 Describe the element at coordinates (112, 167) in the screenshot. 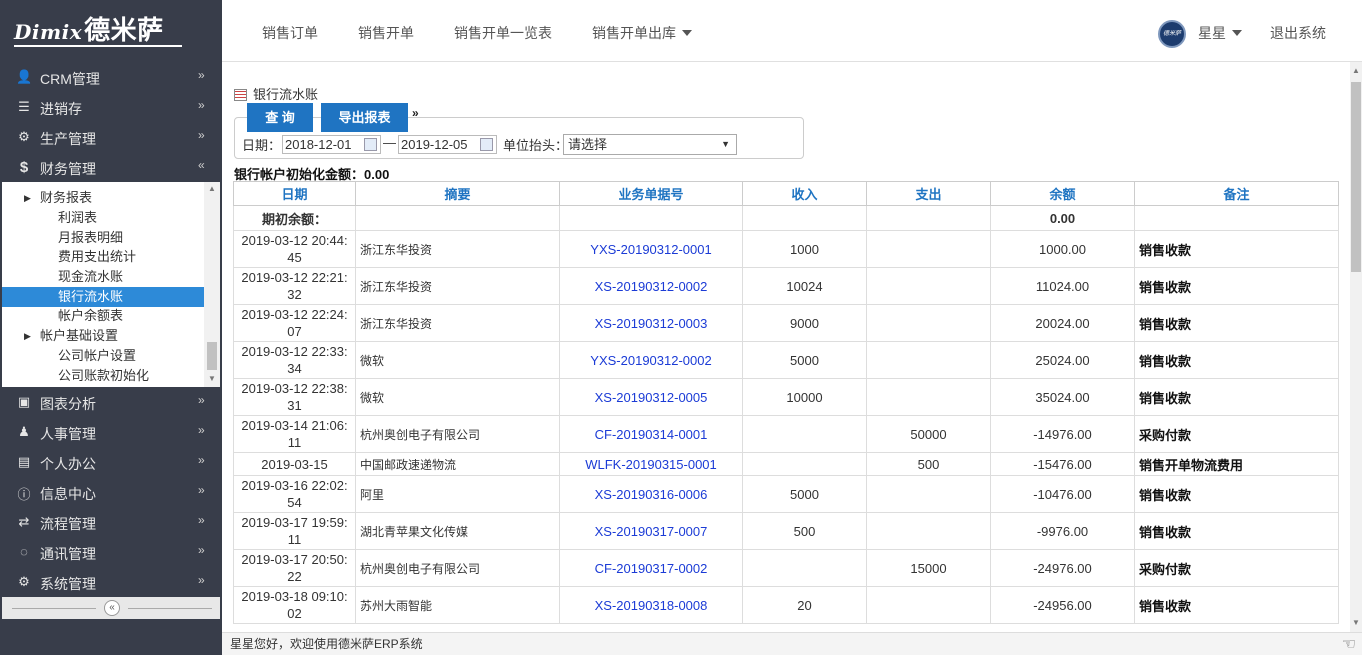

I see `menu-finance: $ 财务管理 «` at that location.